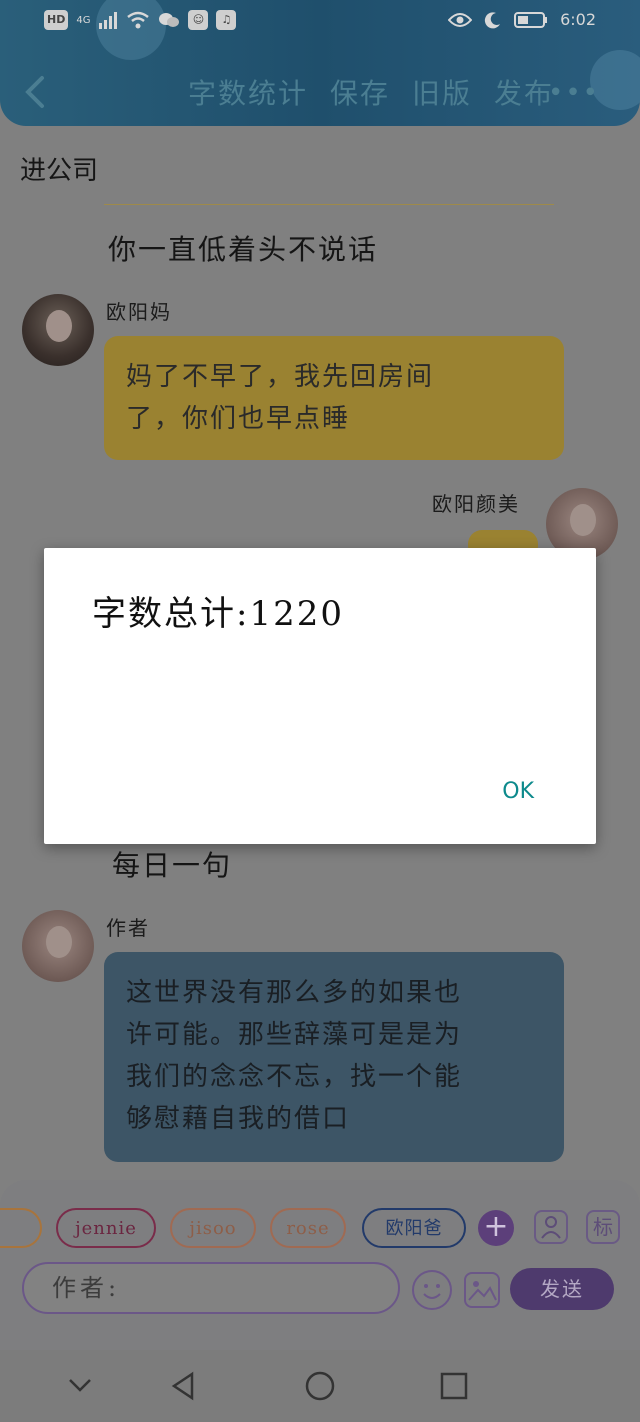 This screenshot has height=1422, width=640. I want to click on person-icon, so click(551, 1227).